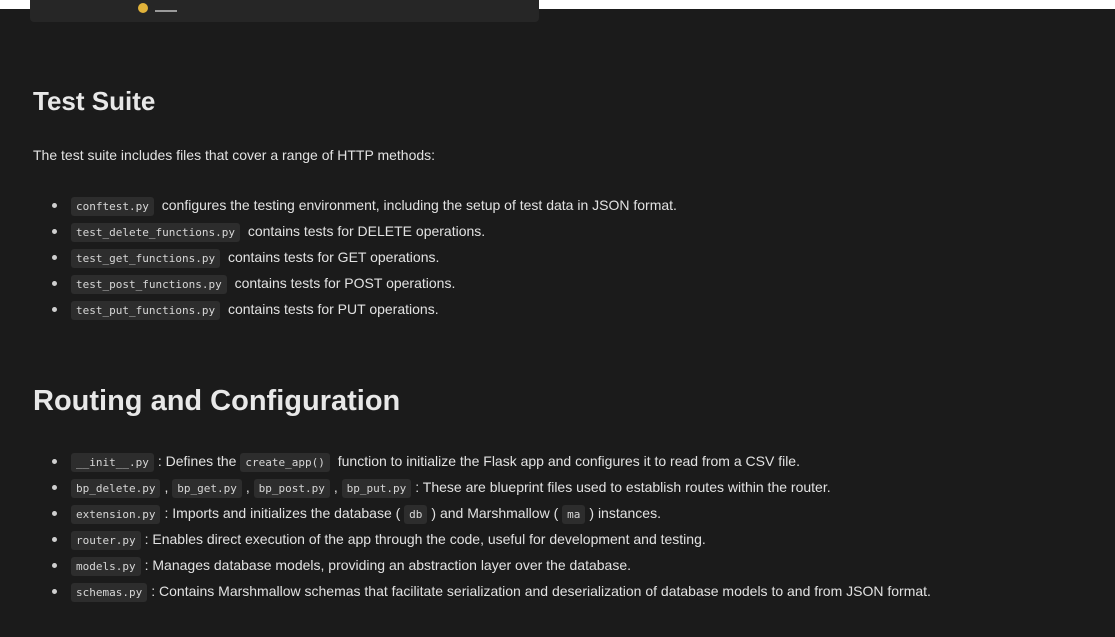  What do you see at coordinates (112, 206) in the screenshot?
I see `inline-code: conftest.py` at bounding box center [112, 206].